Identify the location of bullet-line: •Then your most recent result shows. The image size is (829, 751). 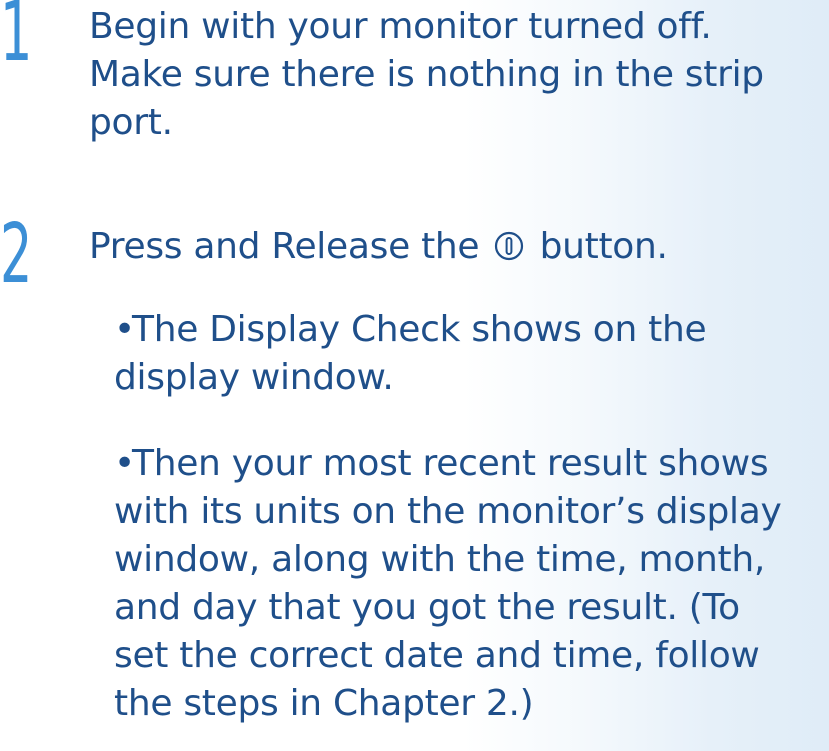
(469, 464).